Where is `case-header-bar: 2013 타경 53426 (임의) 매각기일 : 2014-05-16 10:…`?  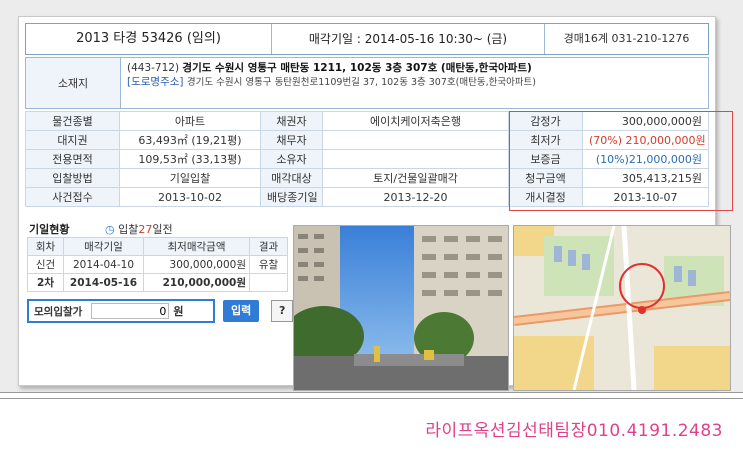 case-header-bar: 2013 타경 53426 (임의) 매각기일 : 2014-05-16 10:… is located at coordinates (367, 39).